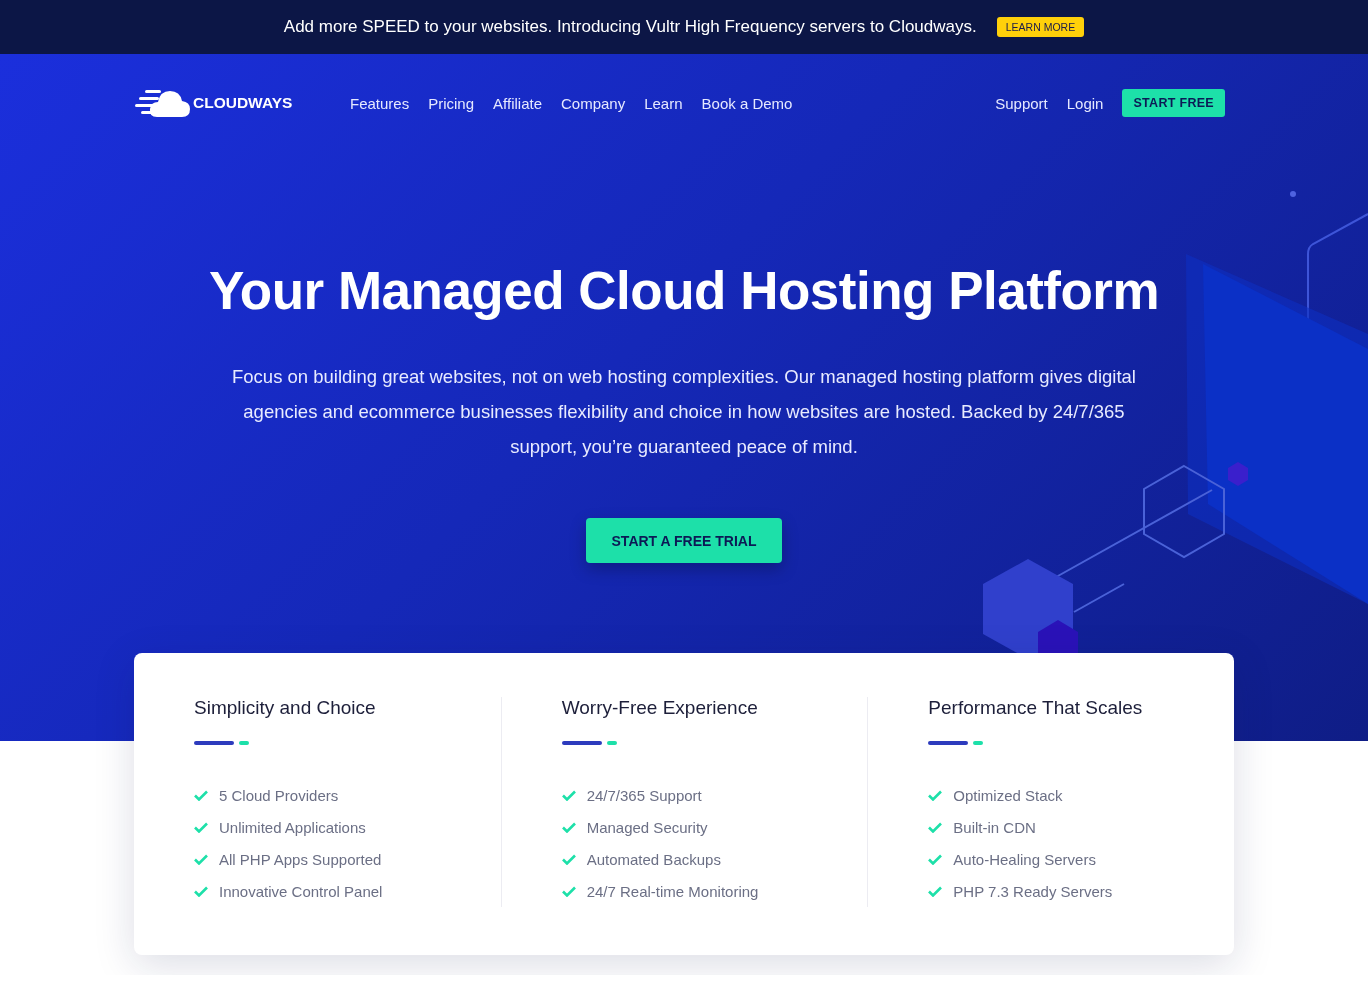 This screenshot has height=983, width=1368. I want to click on feature-item: Auto-Healing Servers, so click(1024, 859).